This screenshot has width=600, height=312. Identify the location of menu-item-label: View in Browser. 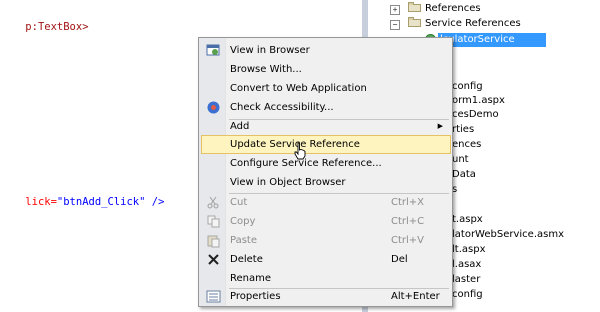
(270, 50).